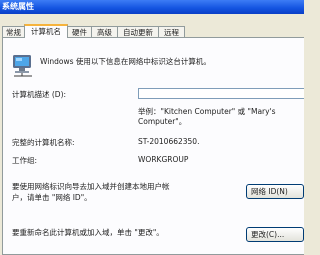 The height and width of the screenshot is (255, 320). Describe the element at coordinates (43, 142) in the screenshot. I see `full-name-label: 完整的计算机名称:` at that location.